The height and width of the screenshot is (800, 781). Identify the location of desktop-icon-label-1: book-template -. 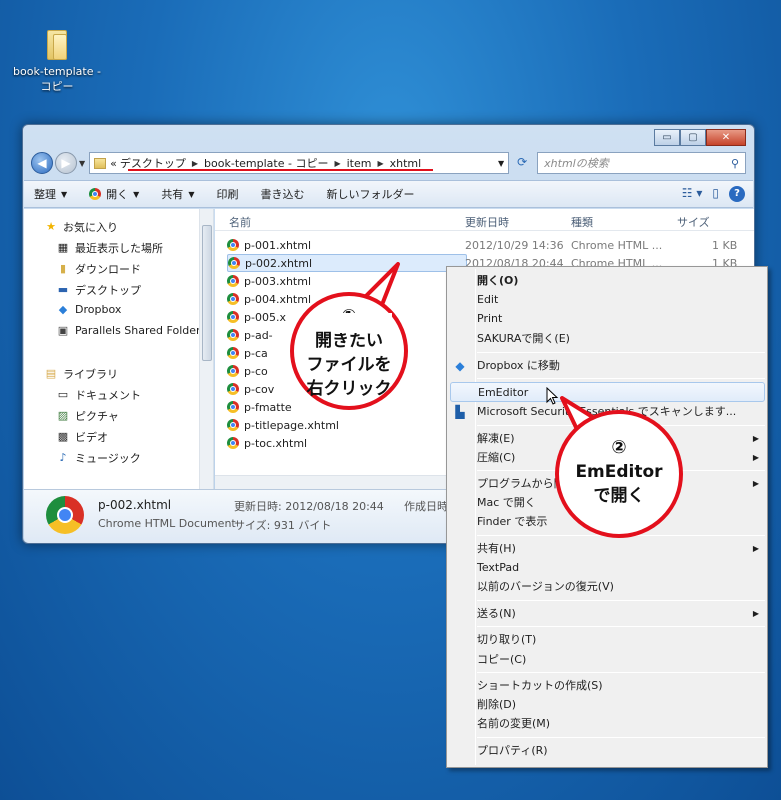
(57, 71).